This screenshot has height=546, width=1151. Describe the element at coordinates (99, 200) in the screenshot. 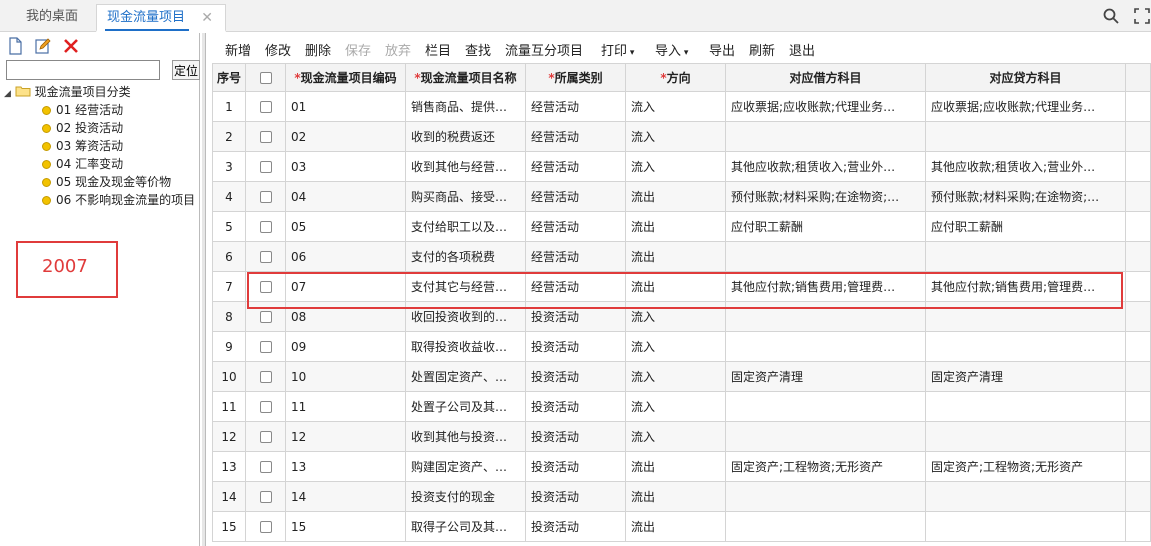

I see `tree-item-non-cash: 06 不影响现金流量的项目` at that location.